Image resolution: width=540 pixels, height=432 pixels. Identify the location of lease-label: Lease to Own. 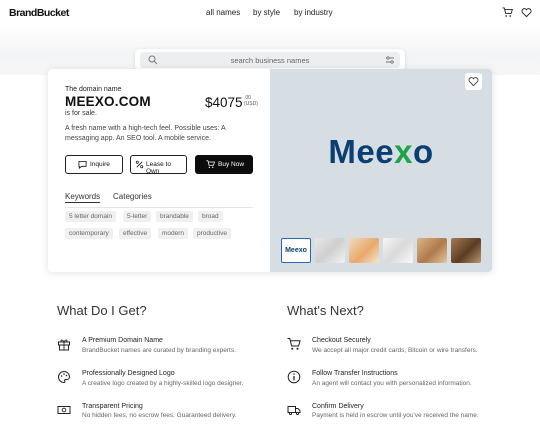
(158, 168).